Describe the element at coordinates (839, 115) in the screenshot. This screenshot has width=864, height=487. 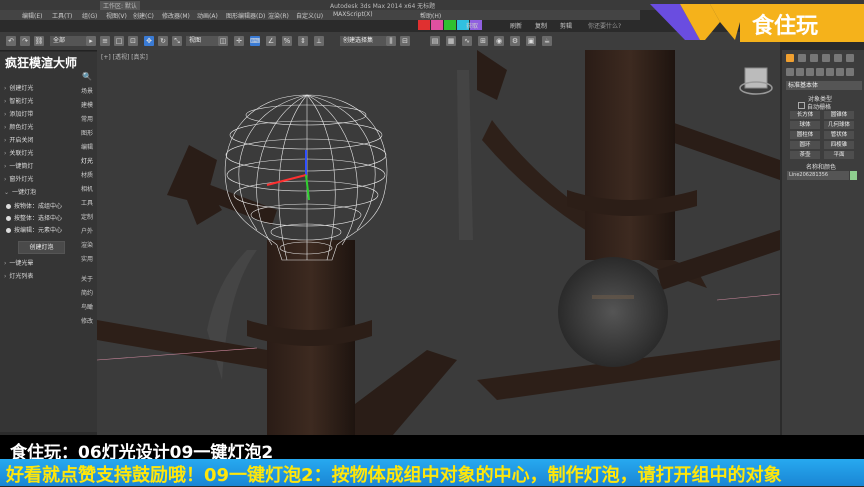
I see `cone-button: 圆锥体` at that location.